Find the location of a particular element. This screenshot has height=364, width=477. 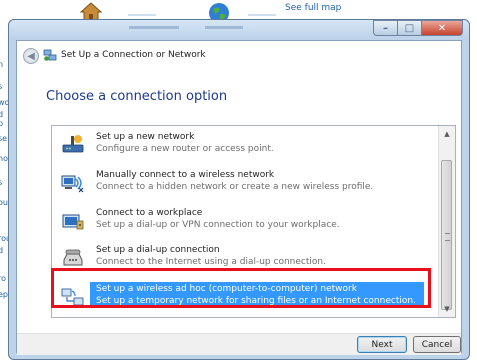

see-full-map-link: See full map is located at coordinates (313, 8).